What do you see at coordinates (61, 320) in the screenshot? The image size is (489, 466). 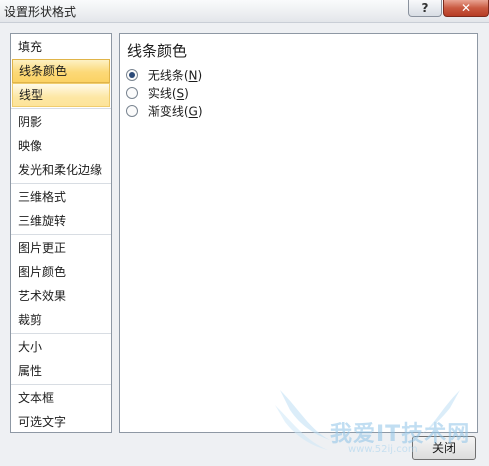 I see `nav-item-crop: 裁剪` at bounding box center [61, 320].